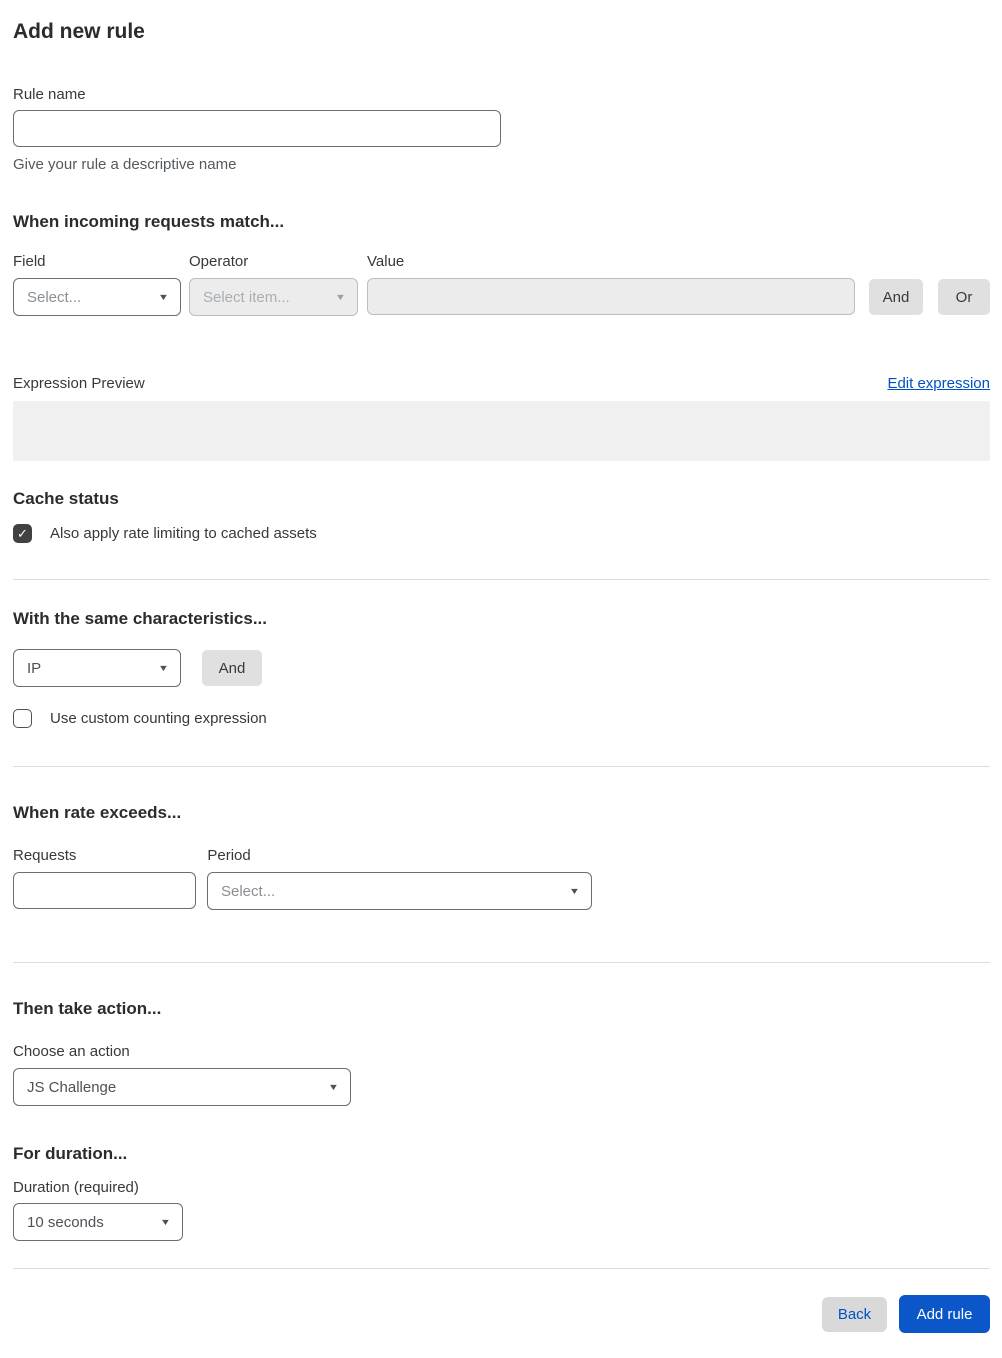  What do you see at coordinates (97, 668) in the screenshot?
I see `characteristic-select: IP ▼` at bounding box center [97, 668].